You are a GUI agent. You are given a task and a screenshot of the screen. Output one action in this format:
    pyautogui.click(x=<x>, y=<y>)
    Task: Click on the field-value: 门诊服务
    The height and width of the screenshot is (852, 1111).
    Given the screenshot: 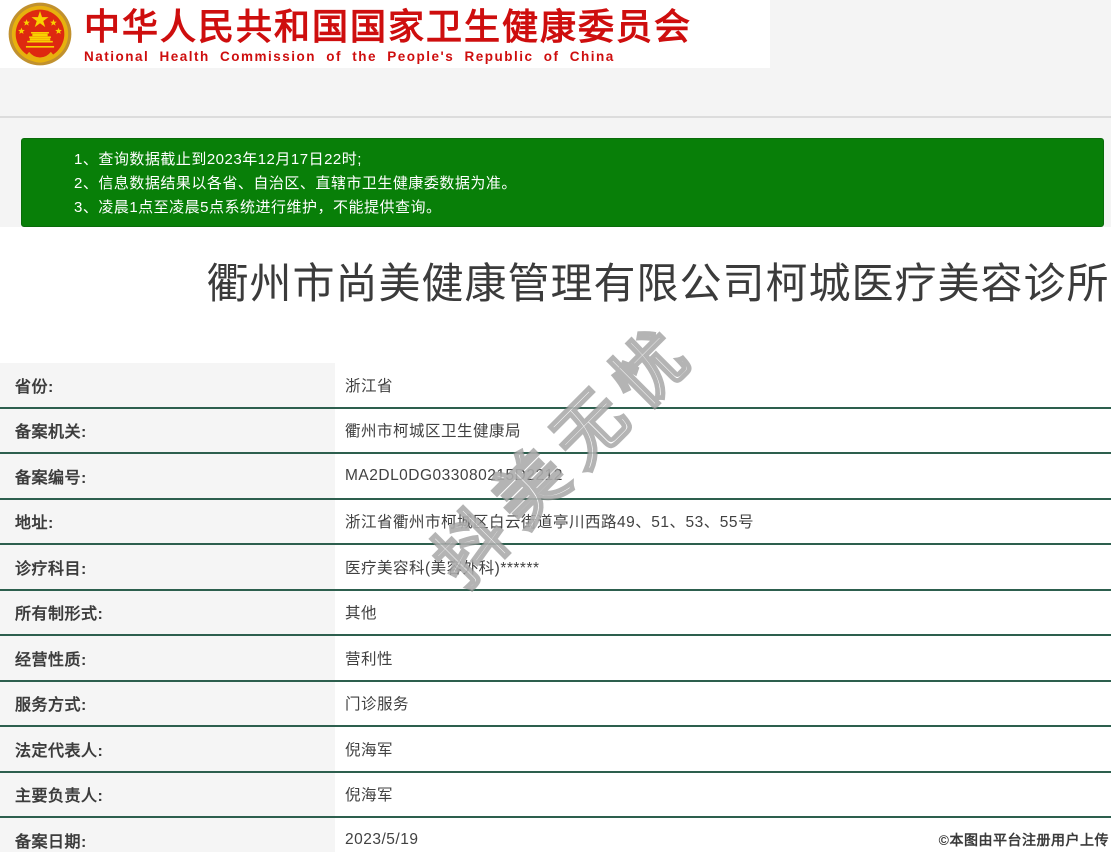 What is the action you would take?
    pyautogui.click(x=723, y=703)
    